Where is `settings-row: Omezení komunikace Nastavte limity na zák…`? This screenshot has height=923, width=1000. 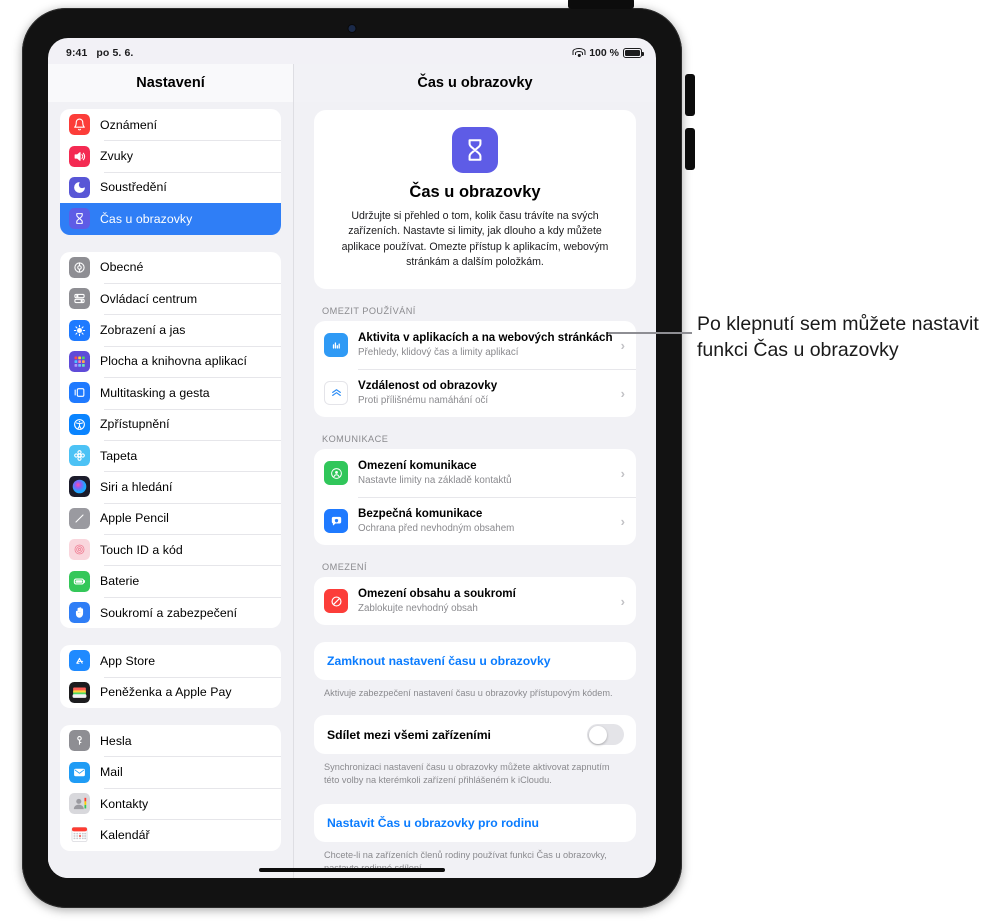
settings-row: Omezení komunikace Nastavte limity na zák… is located at coordinates (475, 473).